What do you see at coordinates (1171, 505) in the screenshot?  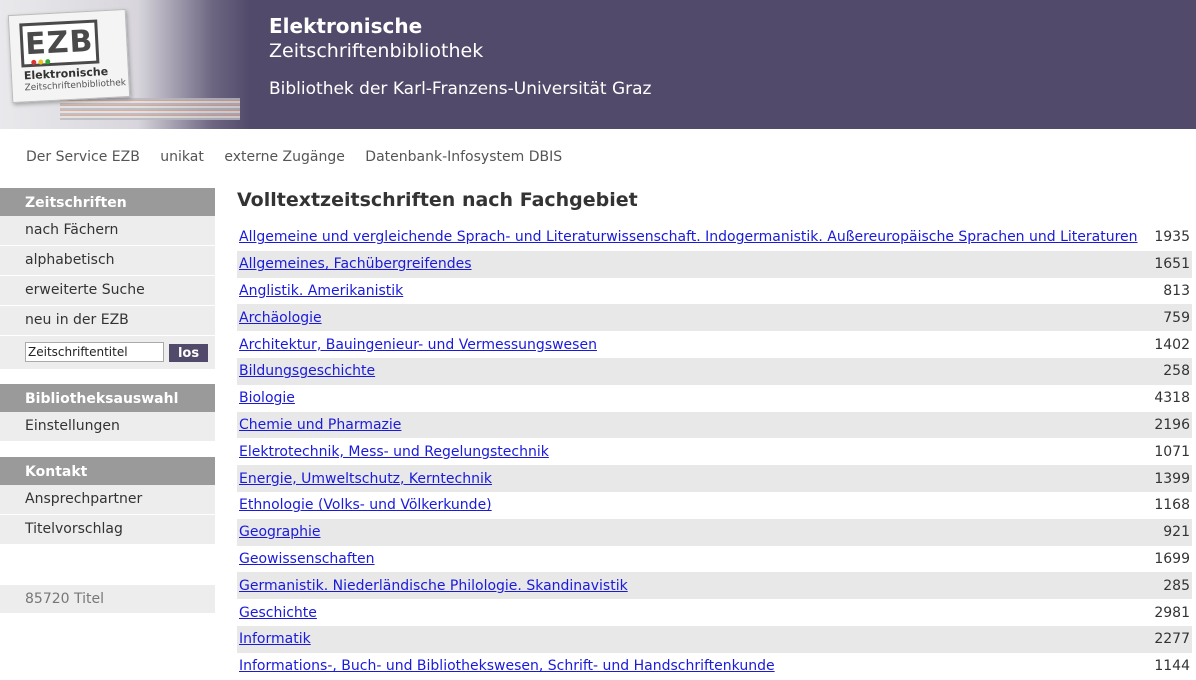 I see `subject-count: 1168` at bounding box center [1171, 505].